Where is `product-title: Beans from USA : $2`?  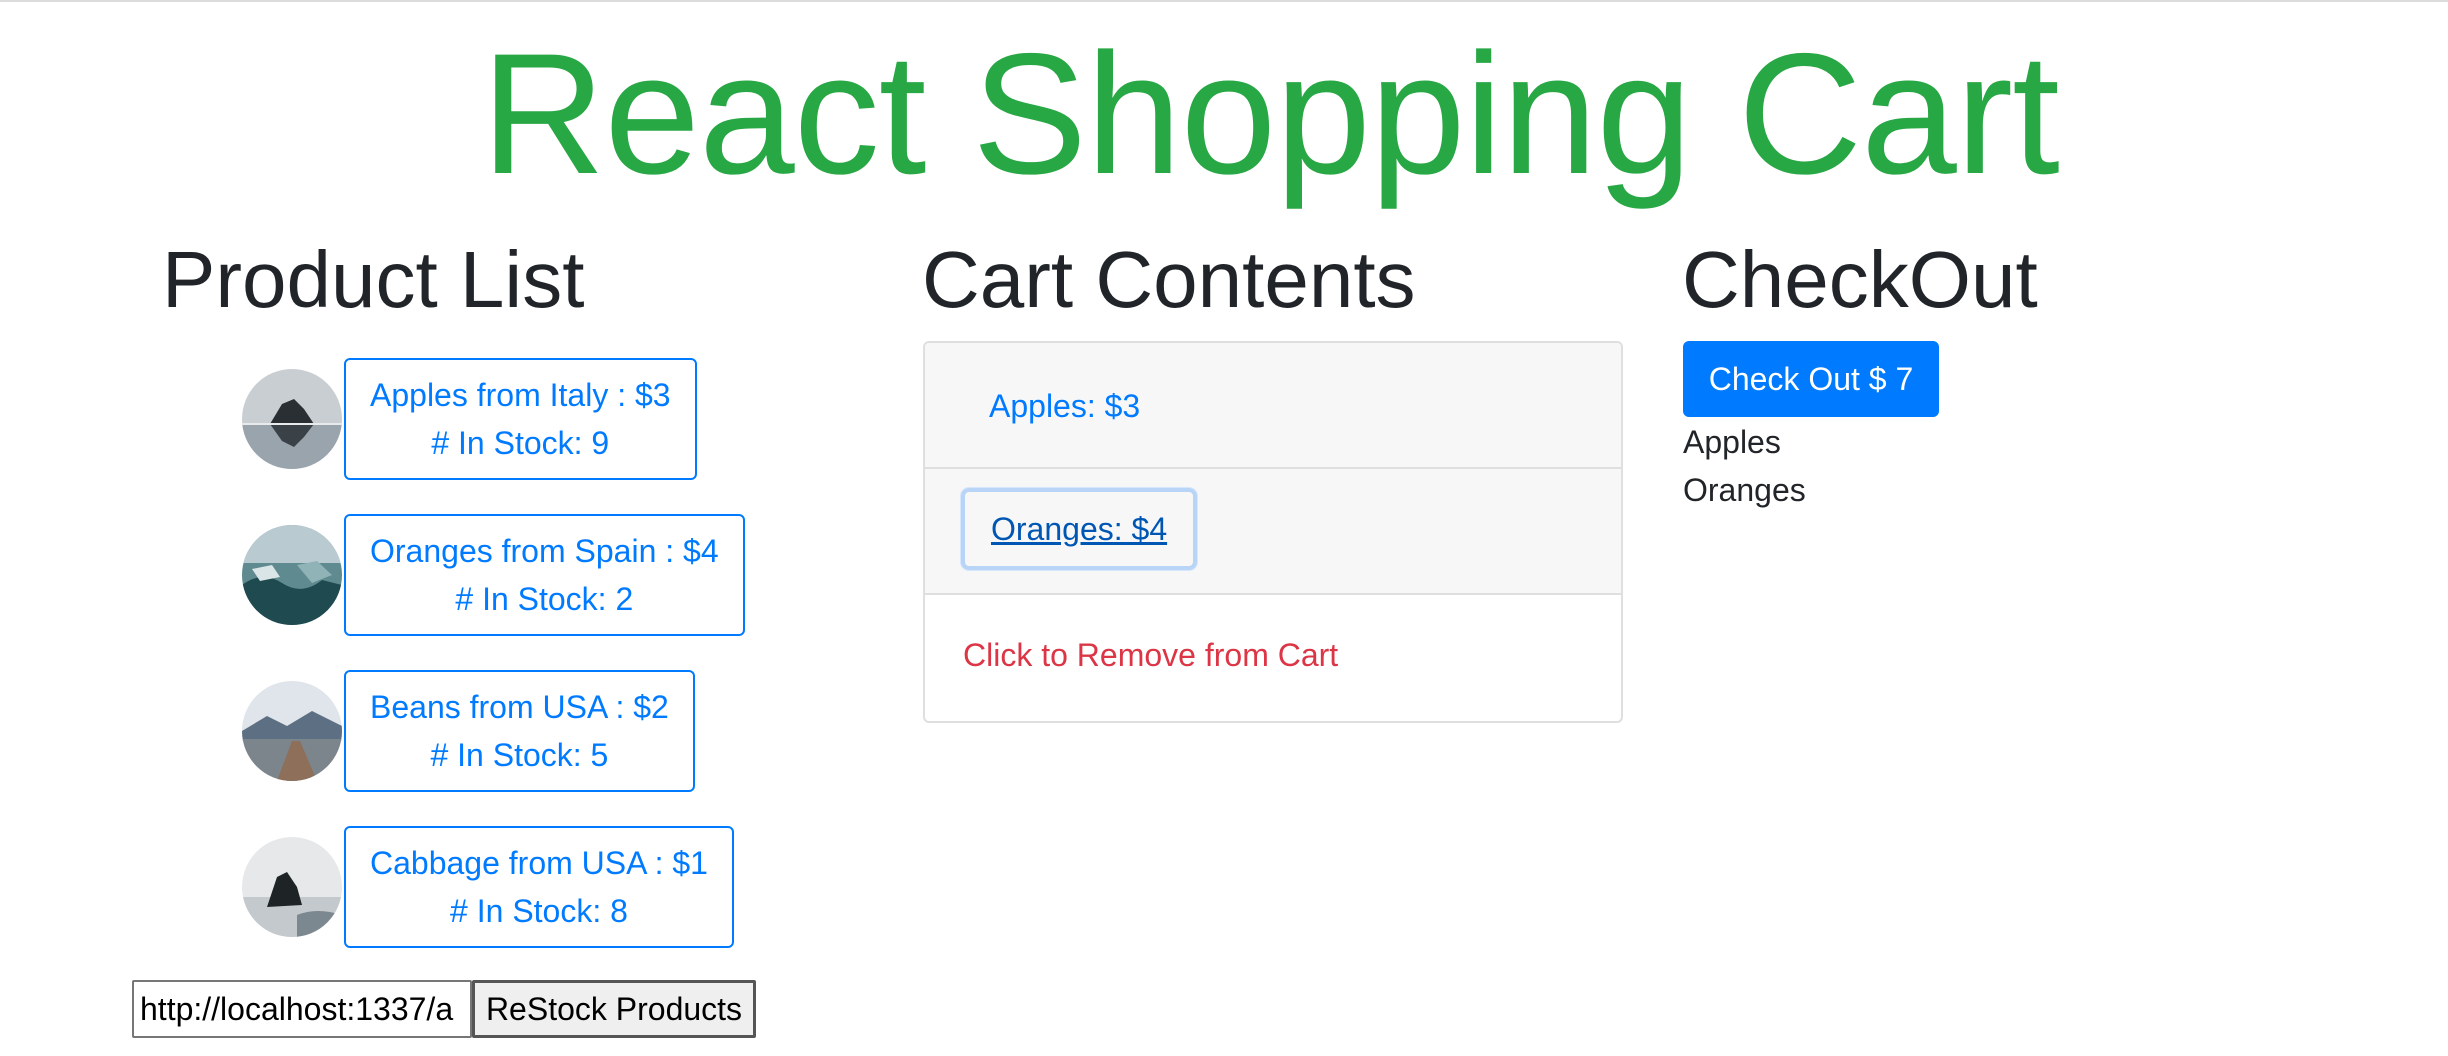 product-title: Beans from USA : $2 is located at coordinates (519, 707).